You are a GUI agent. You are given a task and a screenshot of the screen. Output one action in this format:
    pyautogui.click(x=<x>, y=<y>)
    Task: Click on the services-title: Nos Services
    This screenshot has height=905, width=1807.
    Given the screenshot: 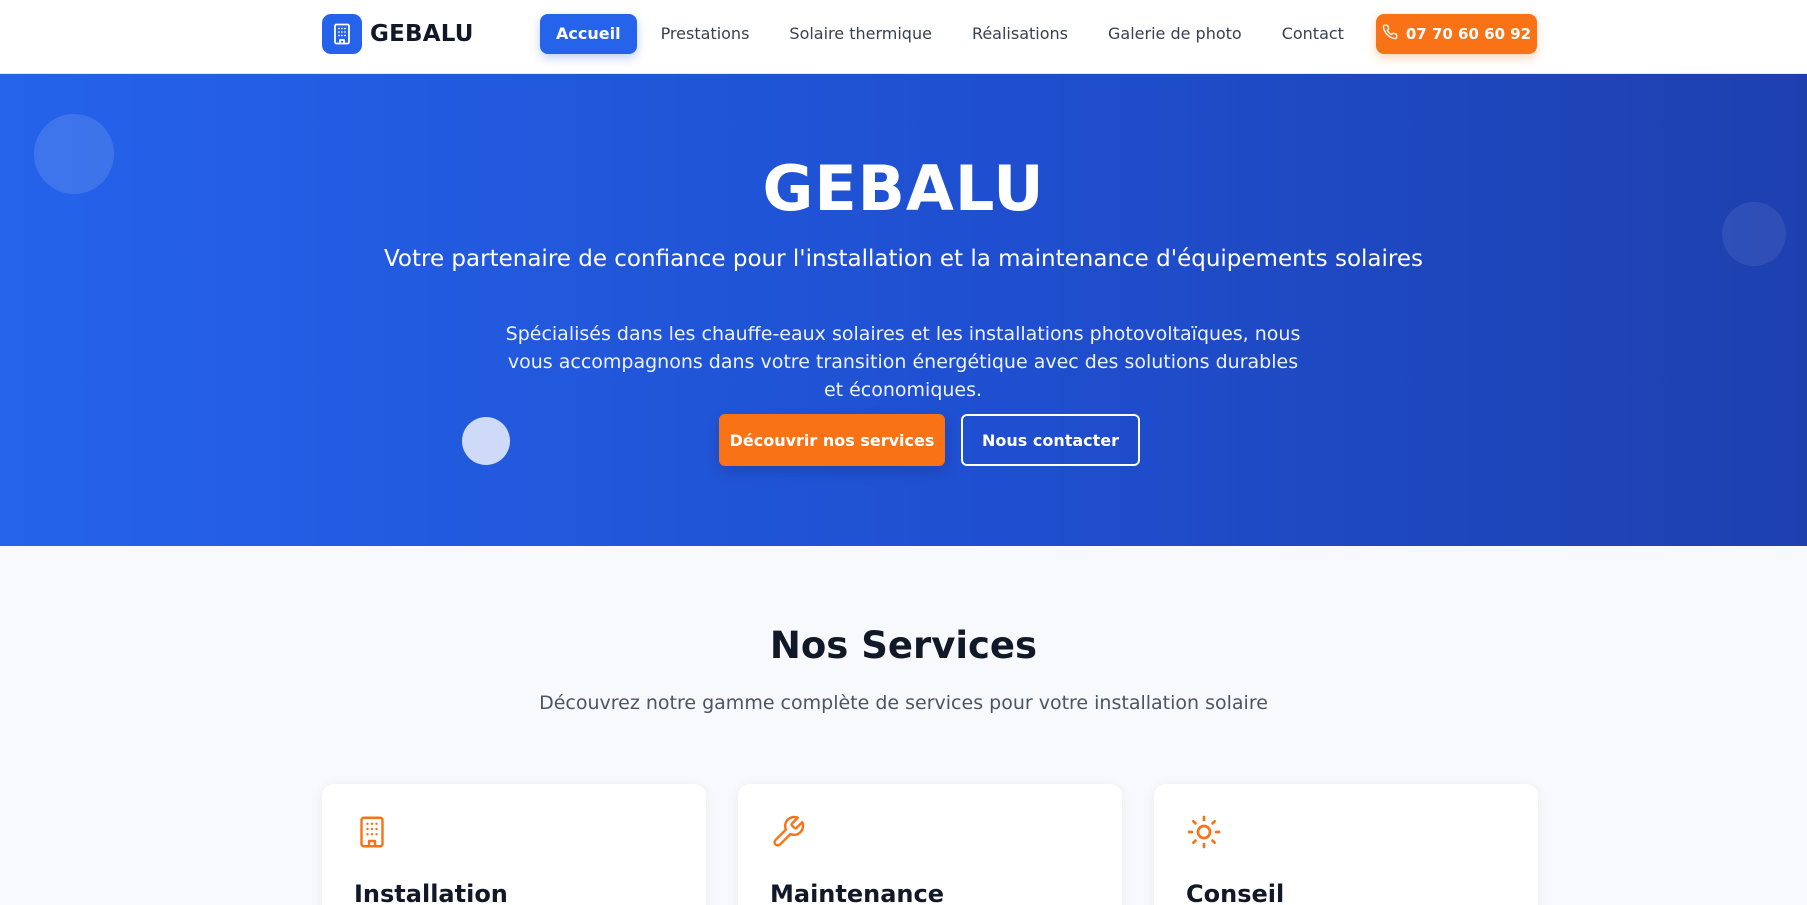 What is the action you would take?
    pyautogui.click(x=903, y=645)
    